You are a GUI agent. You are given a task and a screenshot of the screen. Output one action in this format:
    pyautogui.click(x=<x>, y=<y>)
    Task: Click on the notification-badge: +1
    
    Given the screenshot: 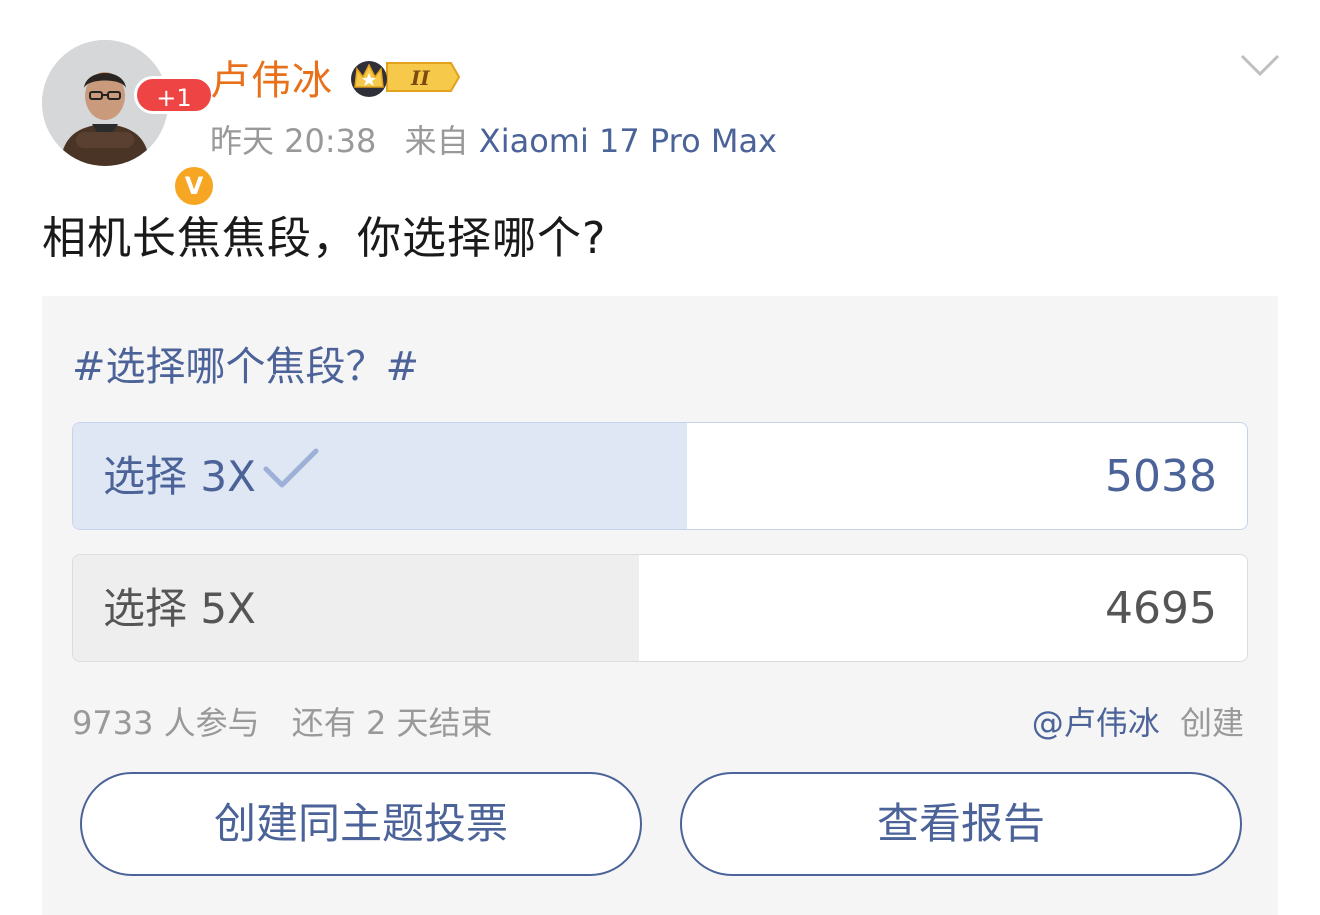 What is the action you would take?
    pyautogui.click(x=174, y=95)
    